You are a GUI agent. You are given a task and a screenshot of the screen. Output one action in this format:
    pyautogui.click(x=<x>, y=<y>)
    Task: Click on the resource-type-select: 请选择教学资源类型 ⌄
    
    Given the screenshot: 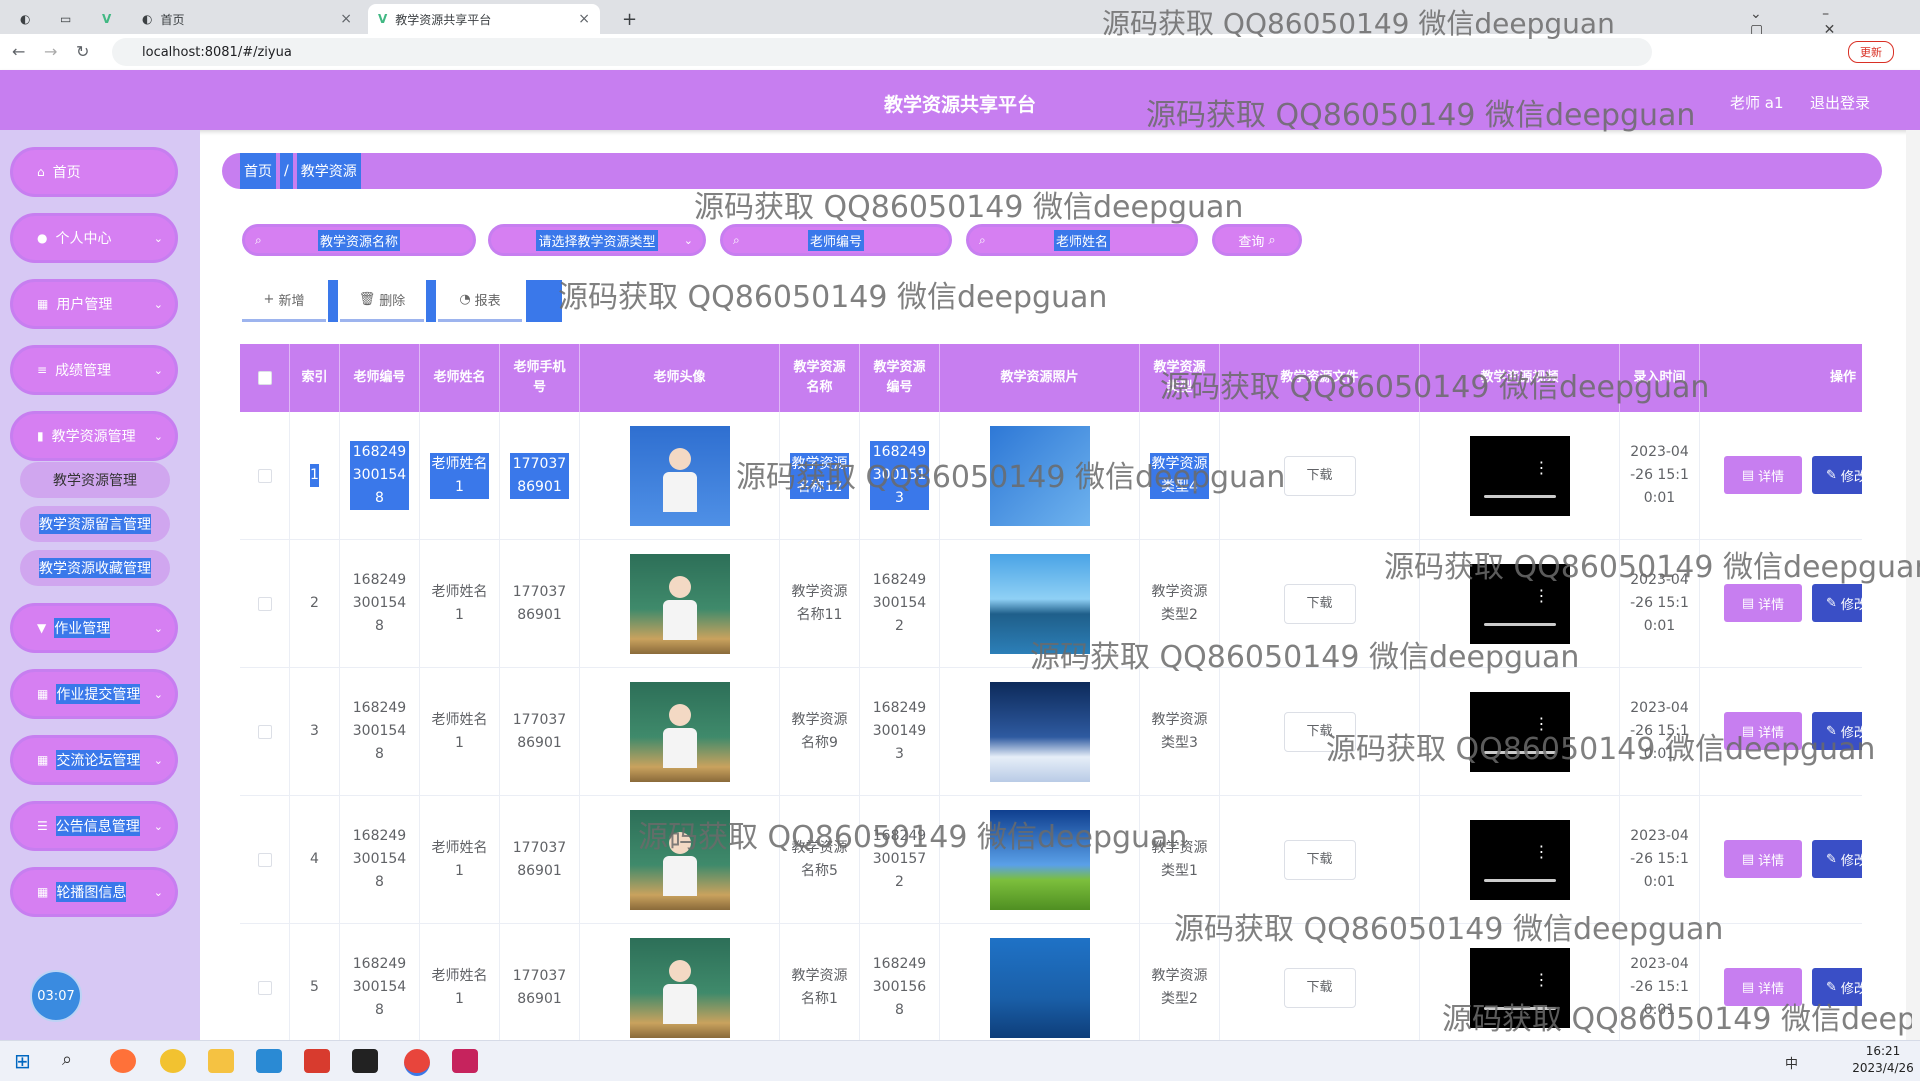 What is the action you would take?
    pyautogui.click(x=597, y=240)
    